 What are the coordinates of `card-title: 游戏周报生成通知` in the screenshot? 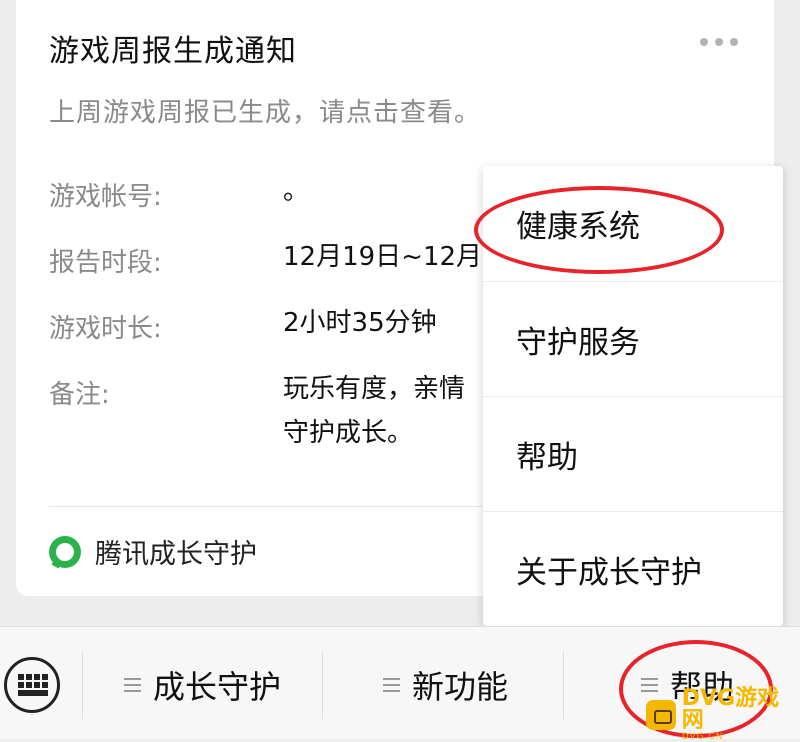 It's located at (173, 51).